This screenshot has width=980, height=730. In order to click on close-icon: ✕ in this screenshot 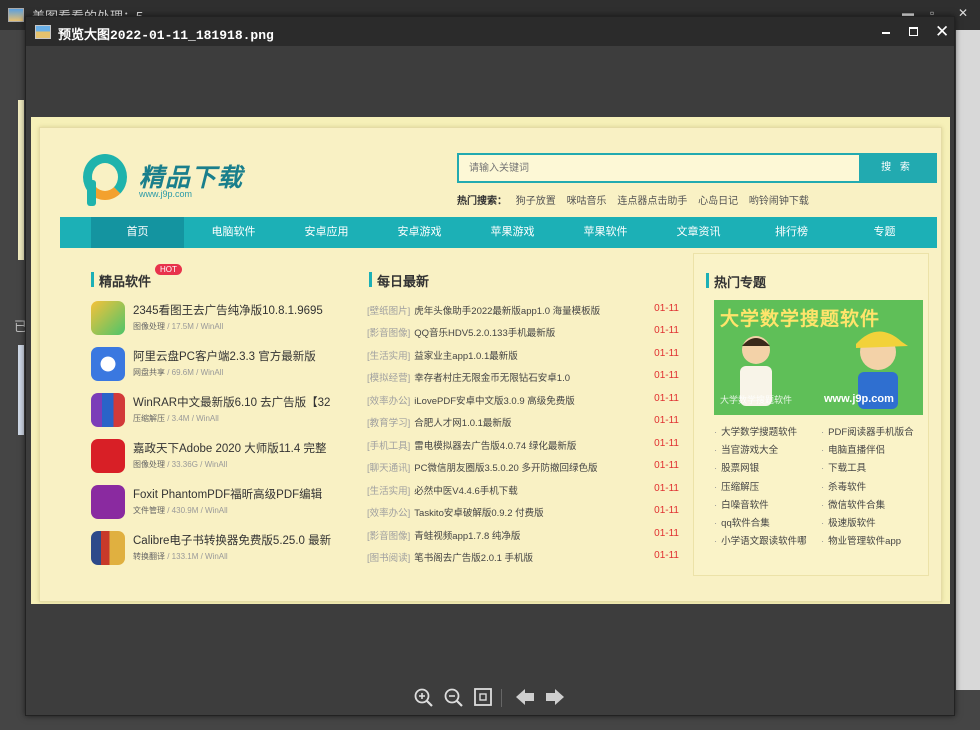, I will do `click(942, 31)`.